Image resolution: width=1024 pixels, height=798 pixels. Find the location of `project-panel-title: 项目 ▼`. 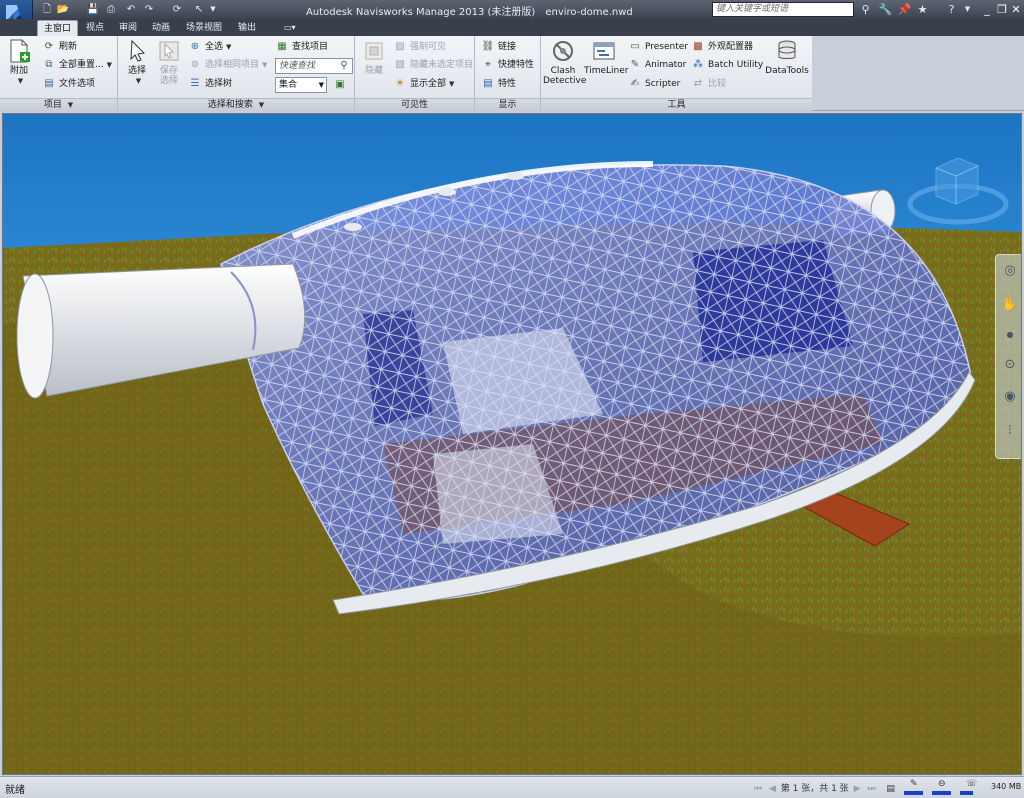

project-panel-title: 项目 ▼ is located at coordinates (58, 104).